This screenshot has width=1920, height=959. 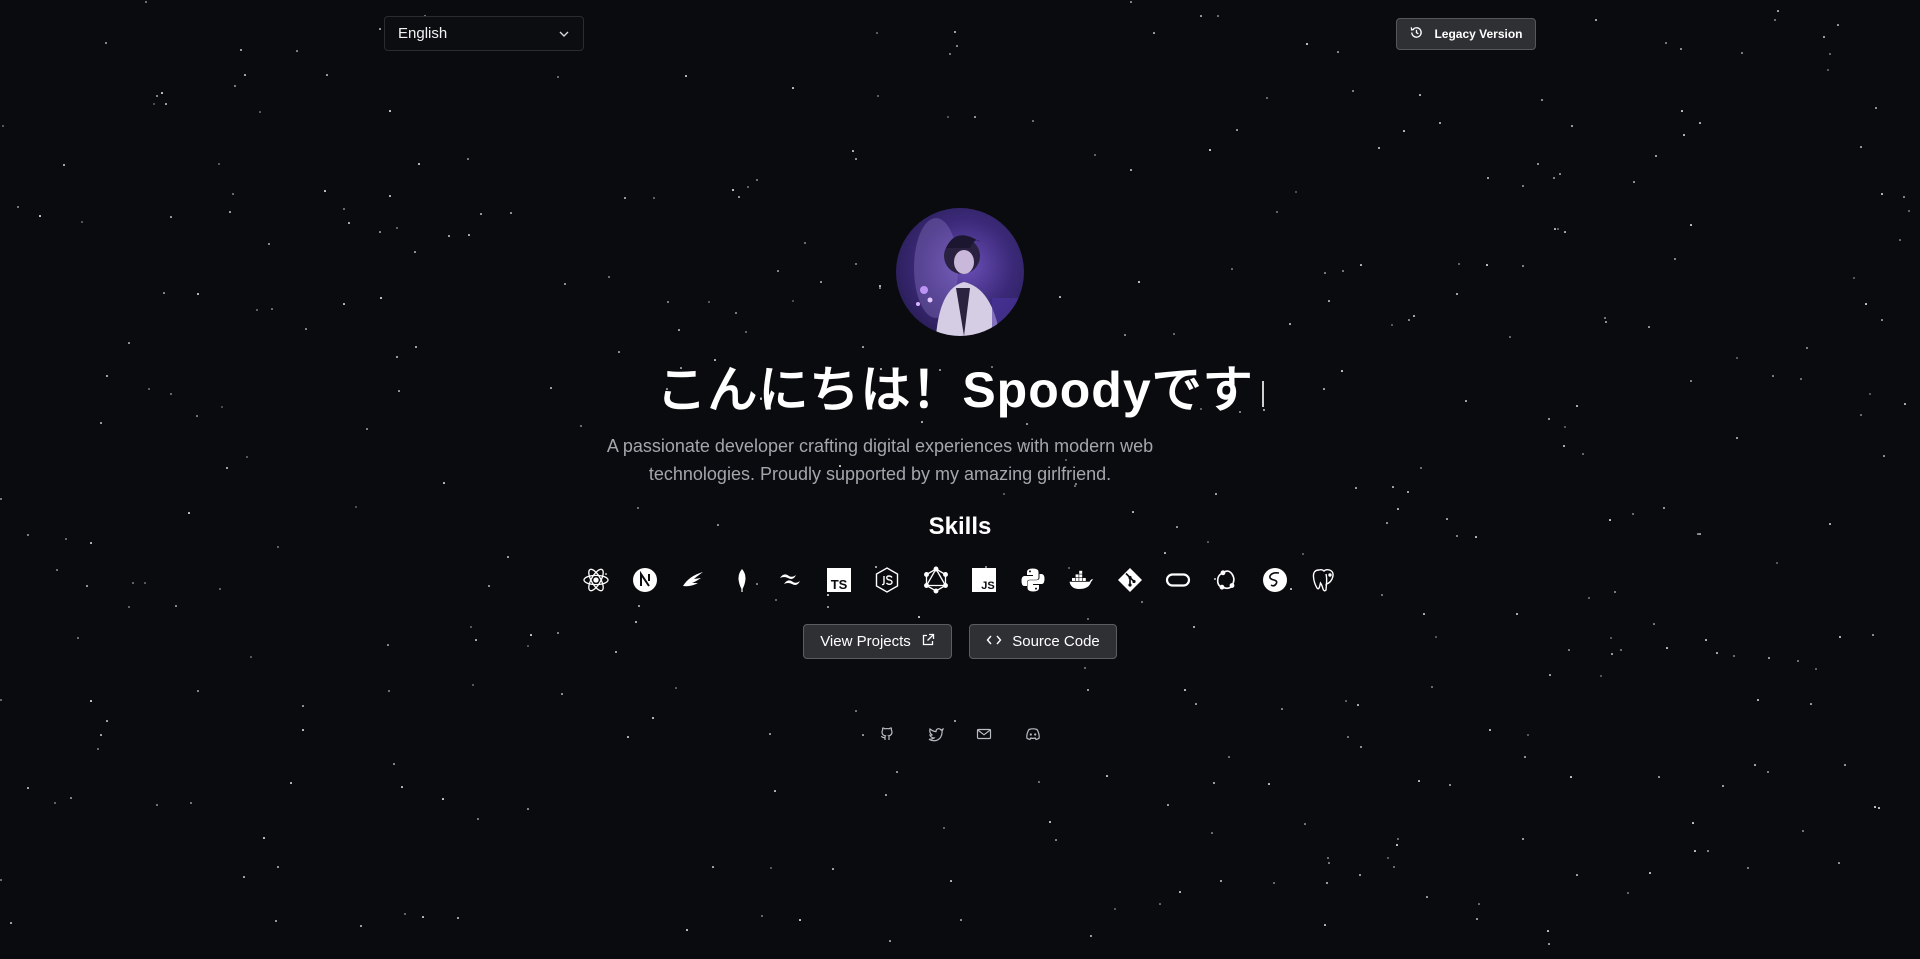 I want to click on skills-list: TS JS, so click(x=960, y=580).